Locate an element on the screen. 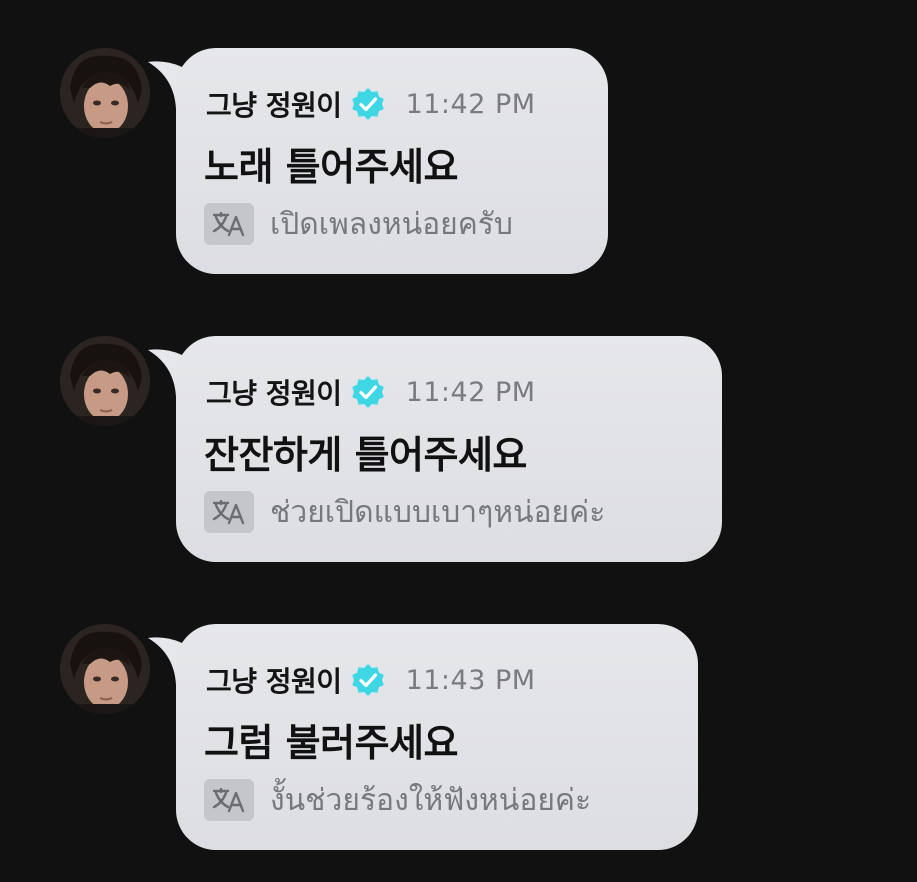 The height and width of the screenshot is (882, 917). message-header: 그냥 정원이 11:43 PM is located at coordinates (371, 680).